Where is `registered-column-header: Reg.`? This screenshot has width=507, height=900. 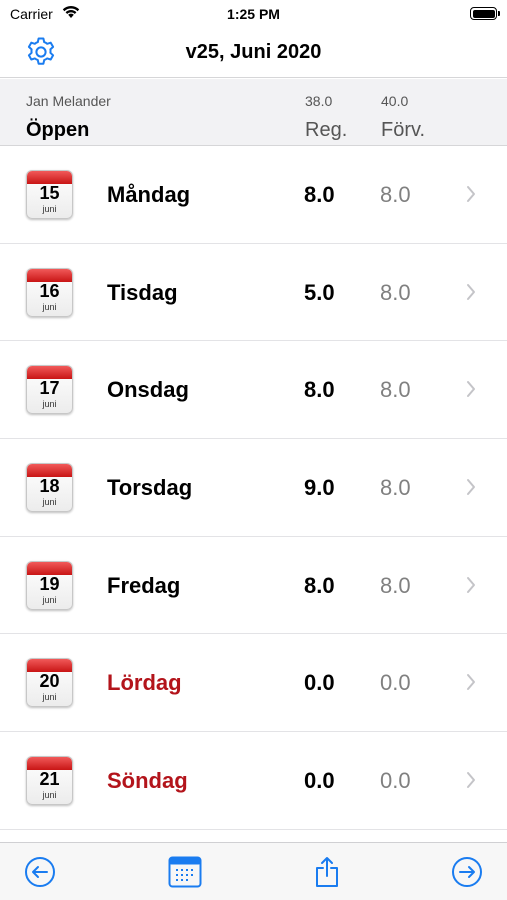 registered-column-header: Reg. is located at coordinates (326, 130).